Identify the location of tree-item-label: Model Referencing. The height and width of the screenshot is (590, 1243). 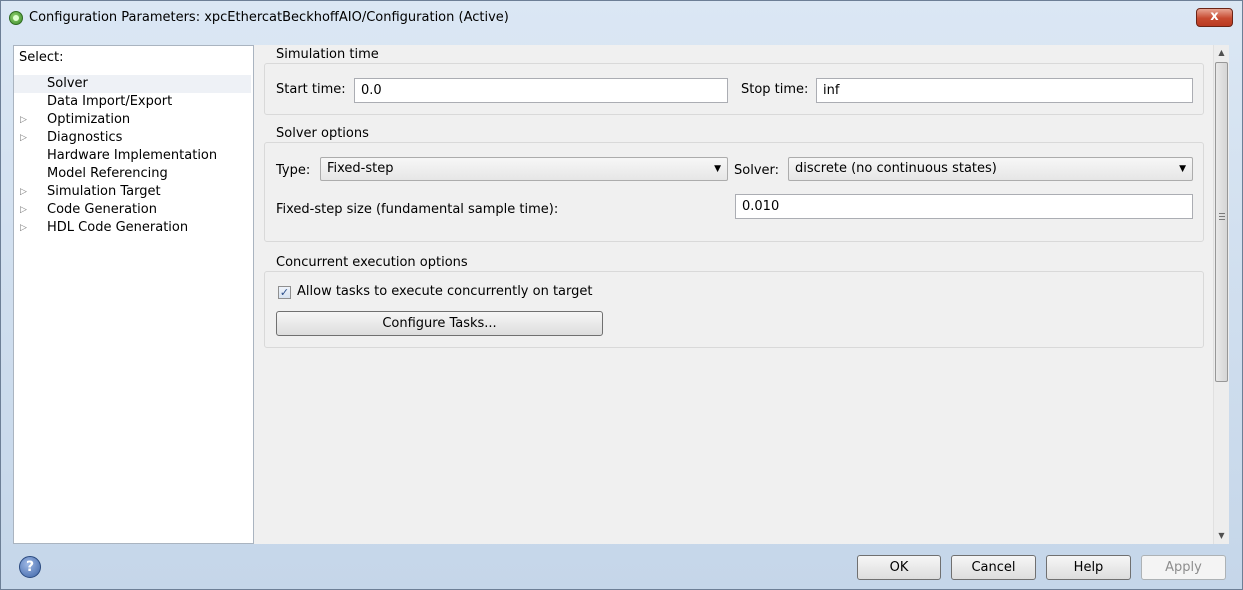
(107, 173).